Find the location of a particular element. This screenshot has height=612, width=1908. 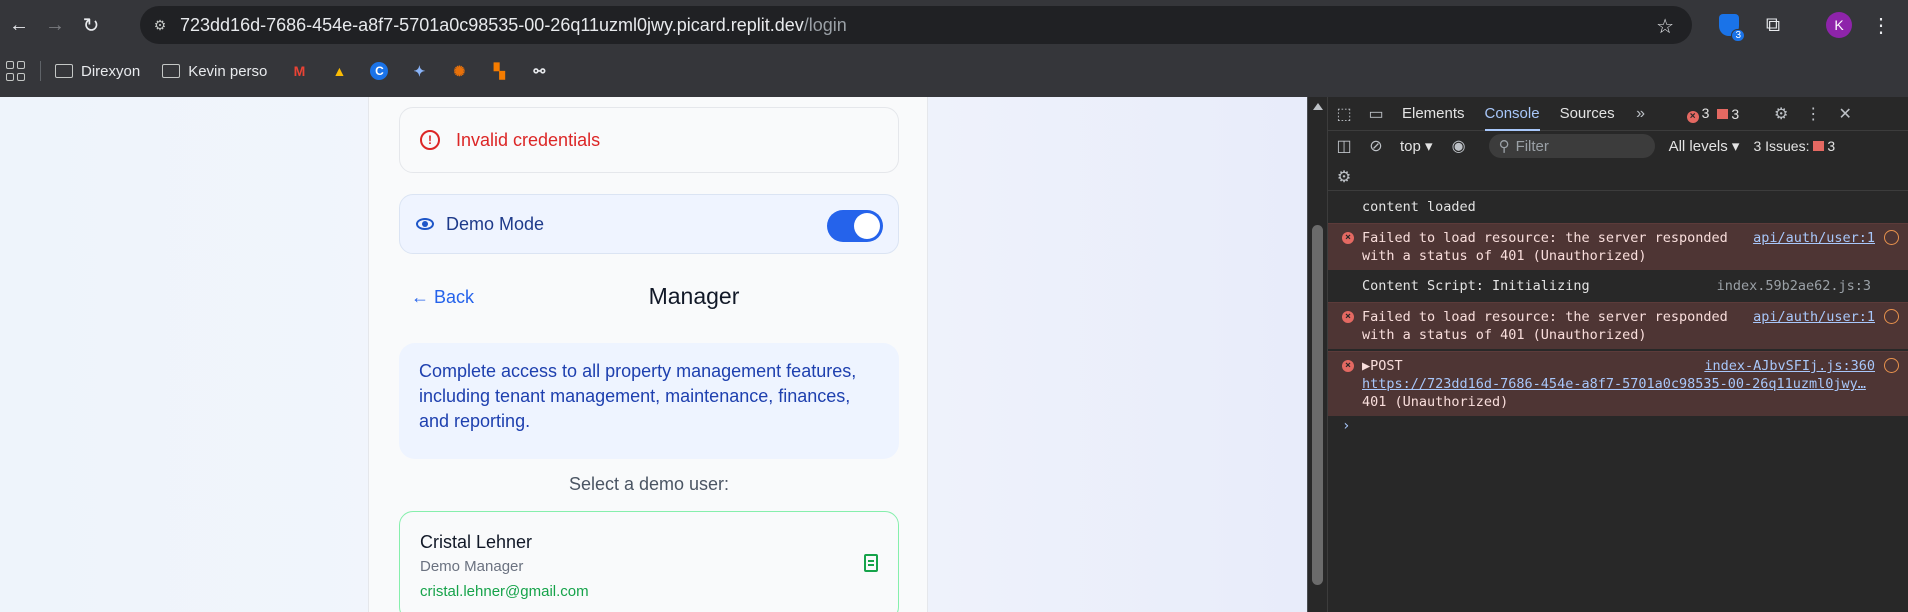

tab-elements: Elements is located at coordinates (1433, 114).